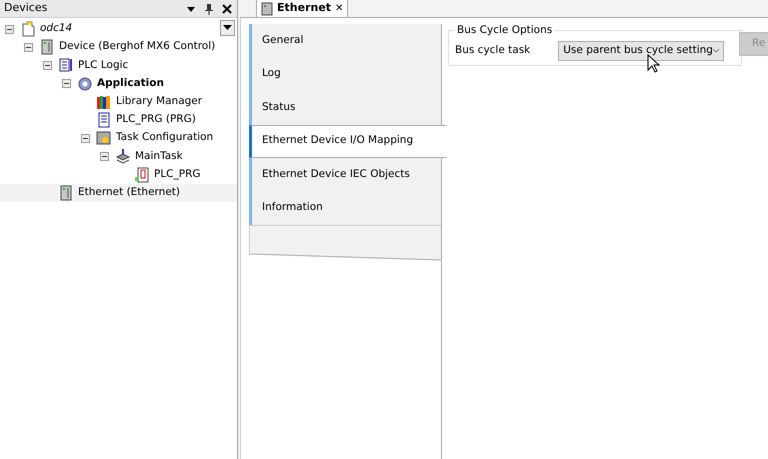 The height and width of the screenshot is (459, 768). What do you see at coordinates (345, 175) in the screenshot?
I see `side-tab: Ethernet Device IEC Objects` at bounding box center [345, 175].